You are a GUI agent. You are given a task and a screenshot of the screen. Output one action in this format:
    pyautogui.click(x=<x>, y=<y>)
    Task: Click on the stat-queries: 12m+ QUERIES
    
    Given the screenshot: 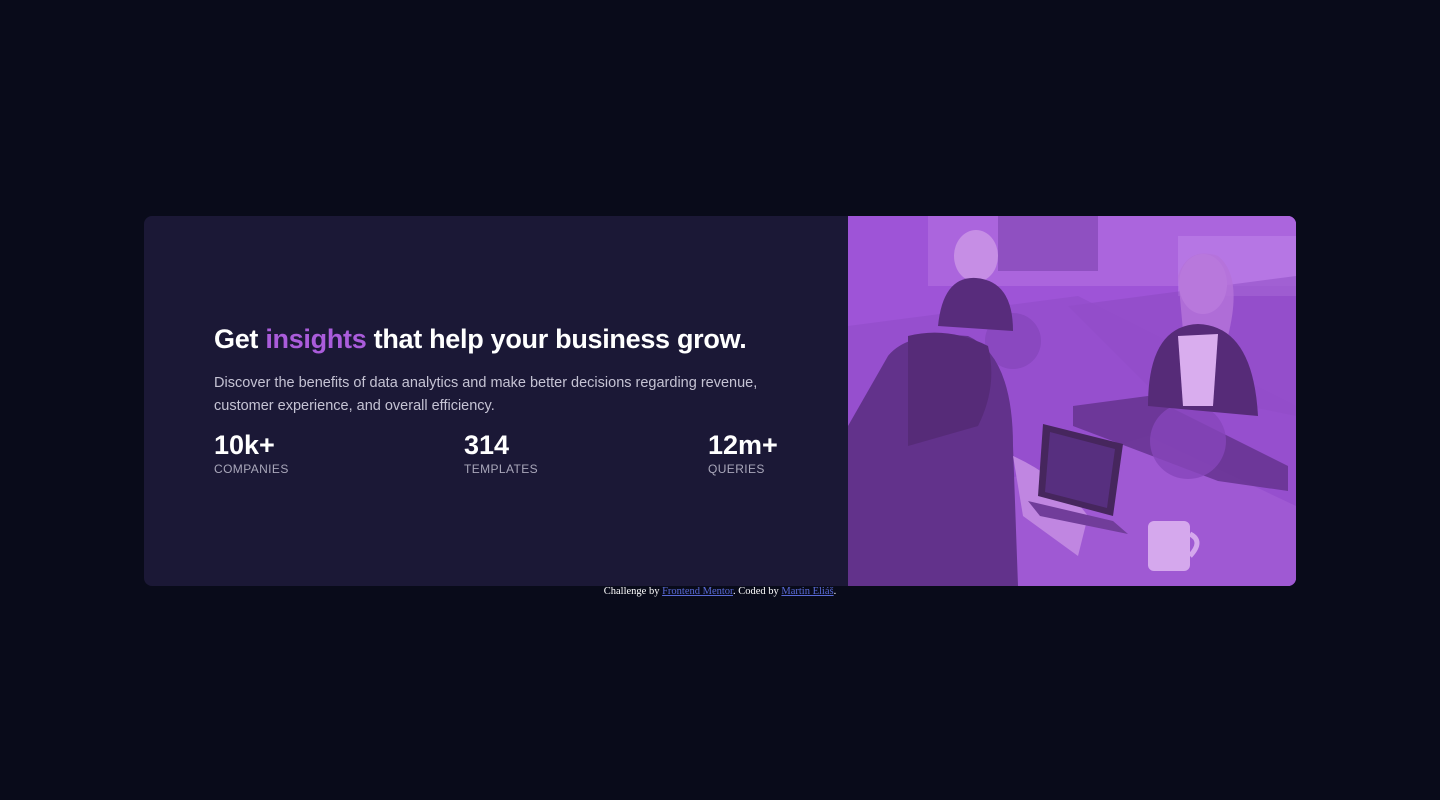 What is the action you would take?
    pyautogui.click(x=743, y=453)
    